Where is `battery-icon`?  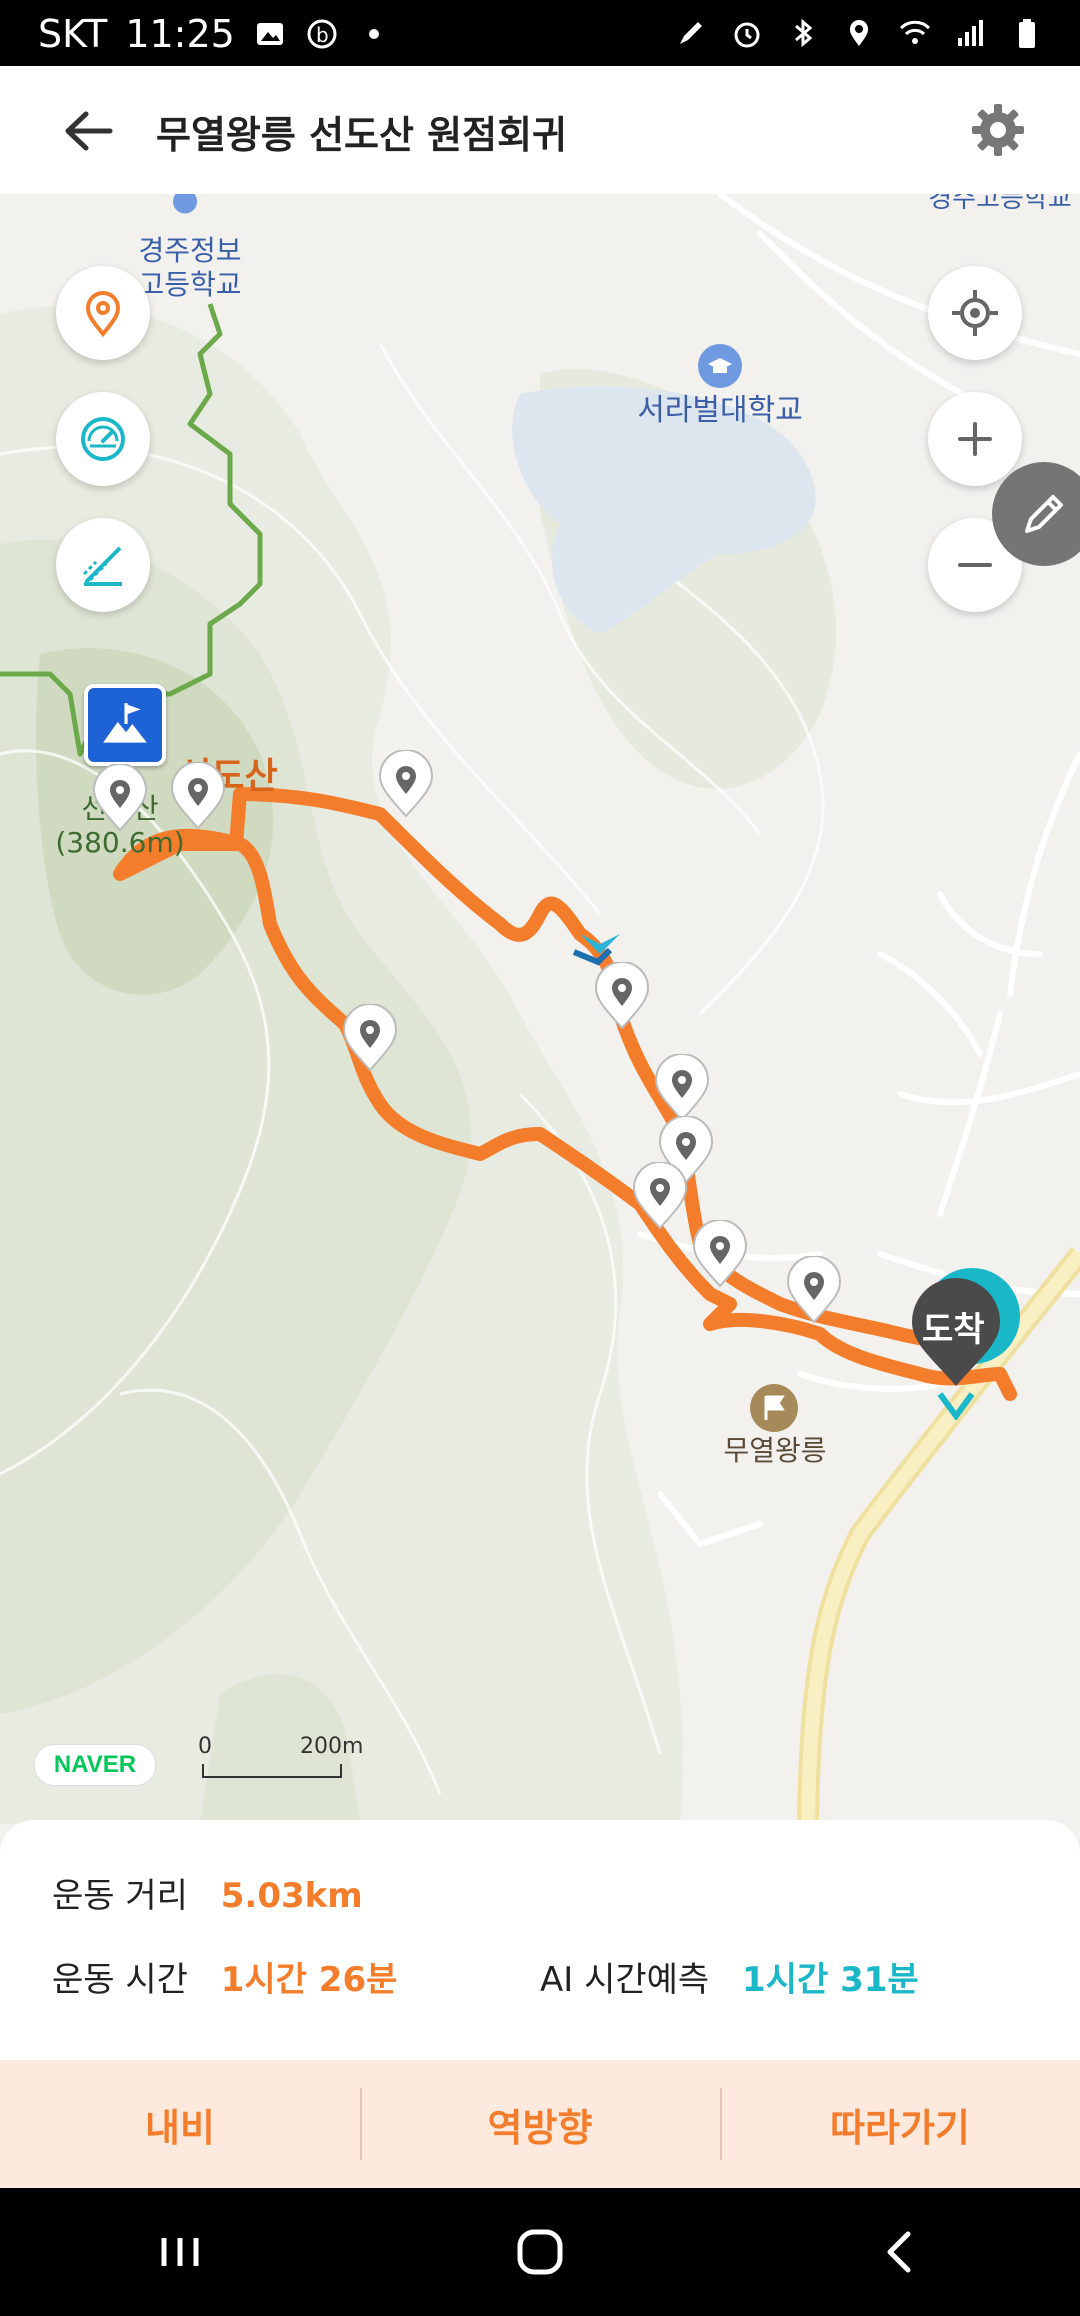
battery-icon is located at coordinates (1027, 33).